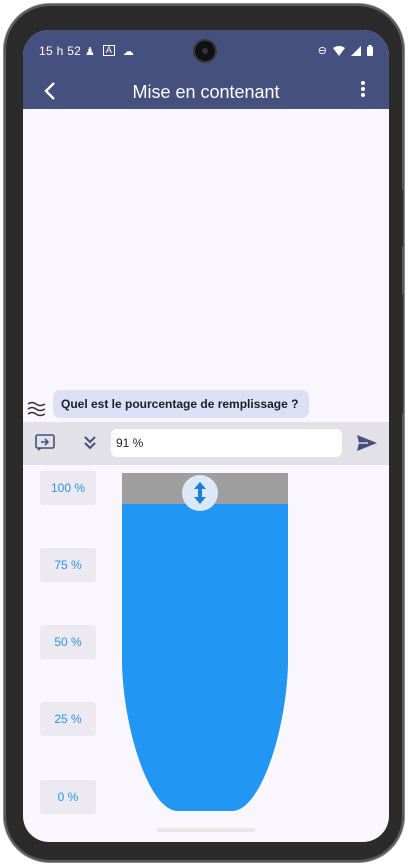  Describe the element at coordinates (370, 50) in the screenshot. I see `battery-icon` at that location.